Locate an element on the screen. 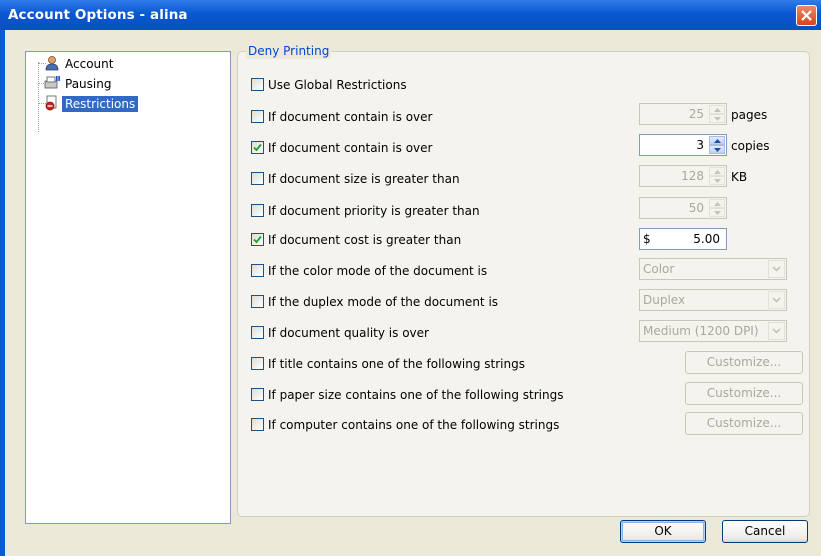 This screenshot has width=821, height=556. cancel-button: Cancel is located at coordinates (765, 531).